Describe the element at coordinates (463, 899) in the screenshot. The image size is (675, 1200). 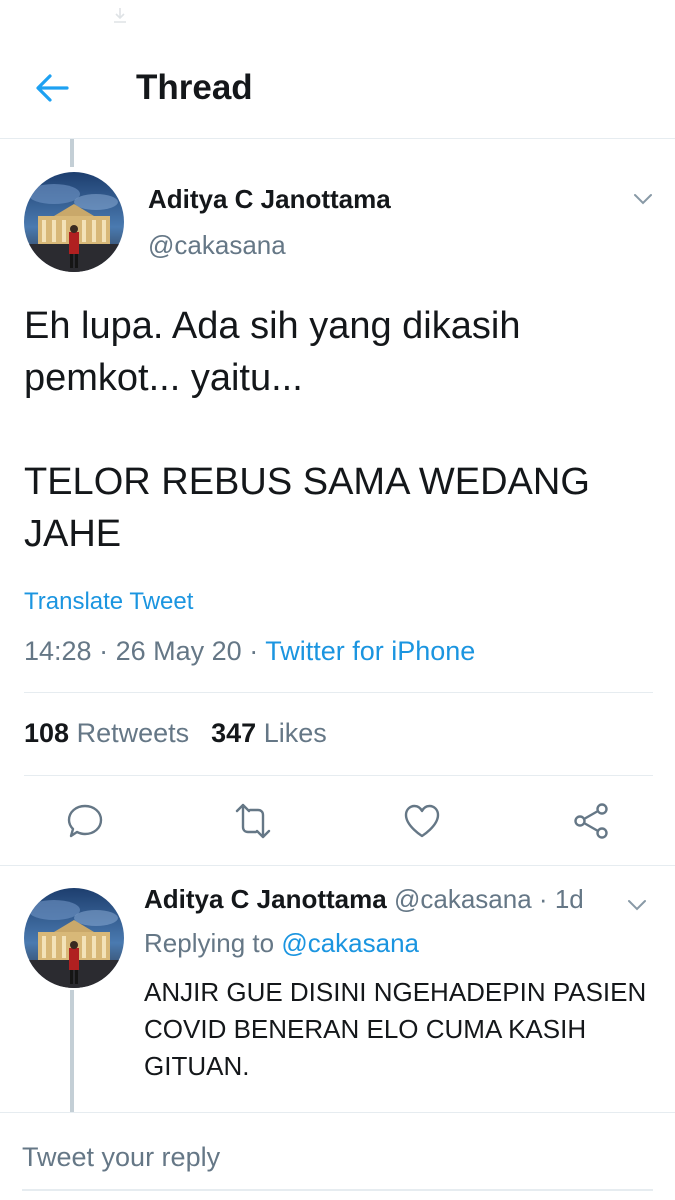
I see `reply-author-handle: @cakasana` at that location.